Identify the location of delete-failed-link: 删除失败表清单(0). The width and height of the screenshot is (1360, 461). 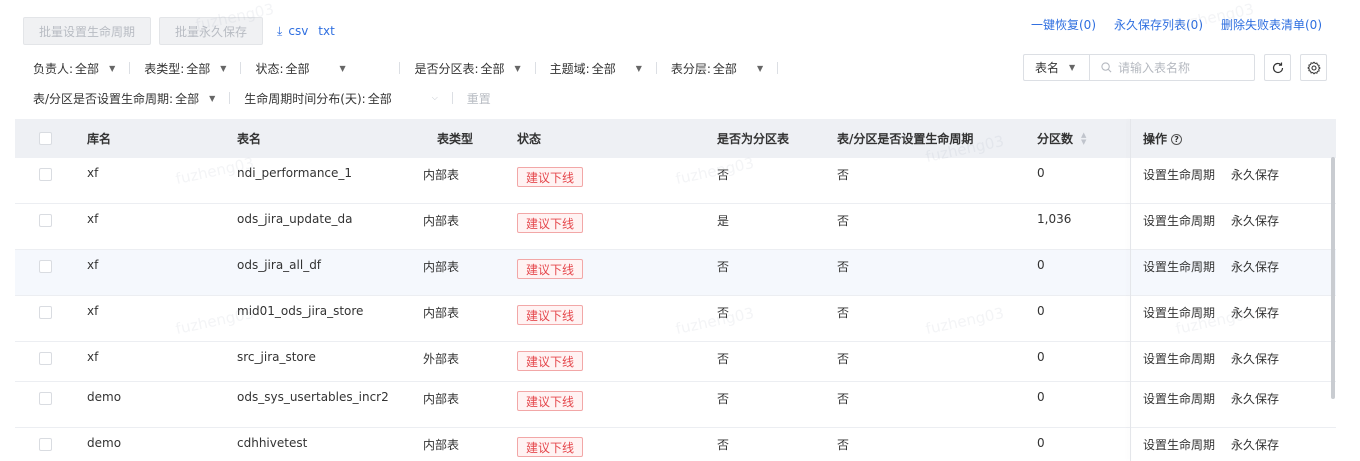
(1271, 24).